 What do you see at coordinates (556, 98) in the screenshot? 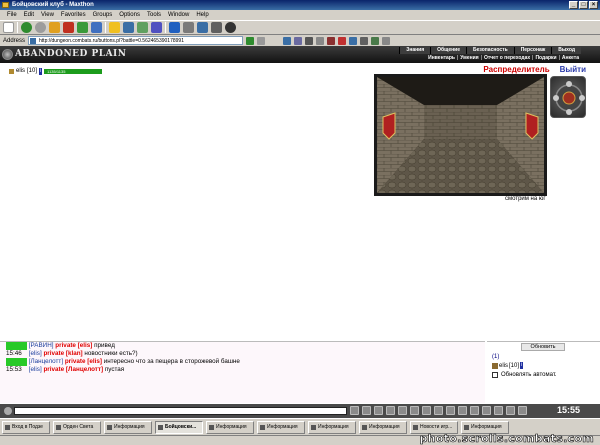
I see `turn-left-button` at bounding box center [556, 98].